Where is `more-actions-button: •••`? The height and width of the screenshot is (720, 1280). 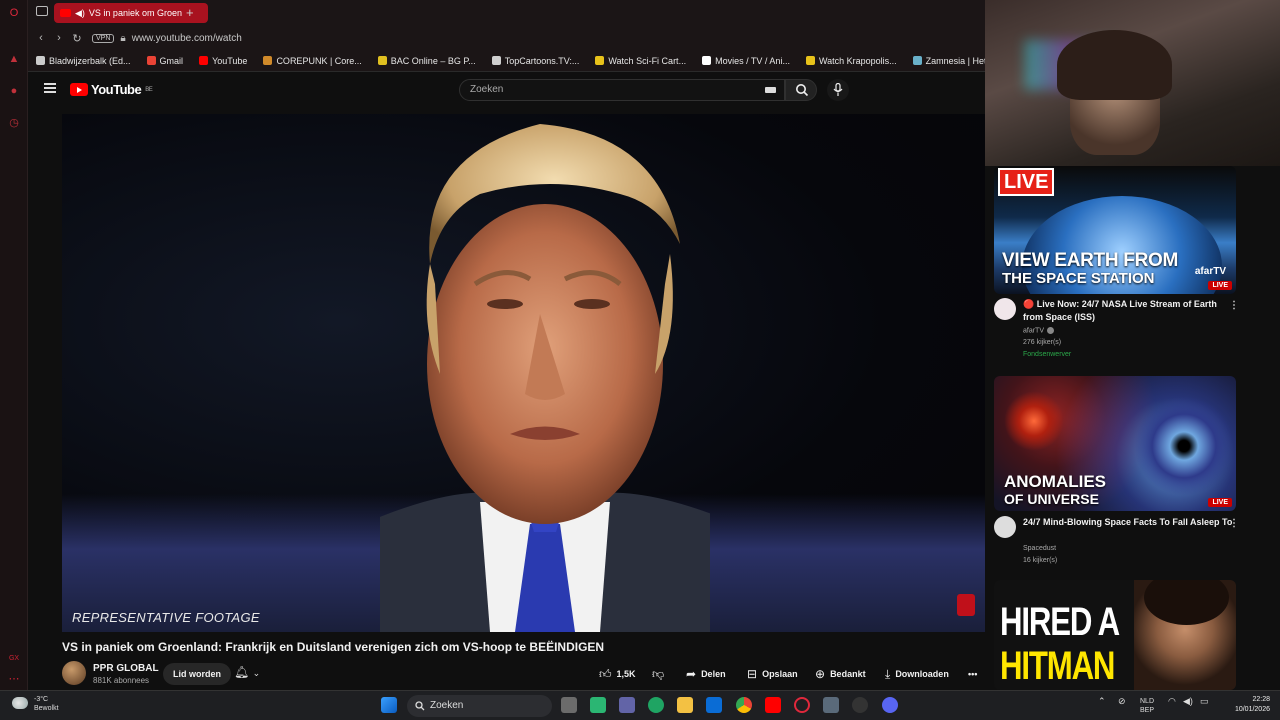
more-actions-button: ••• is located at coordinates (972, 674).